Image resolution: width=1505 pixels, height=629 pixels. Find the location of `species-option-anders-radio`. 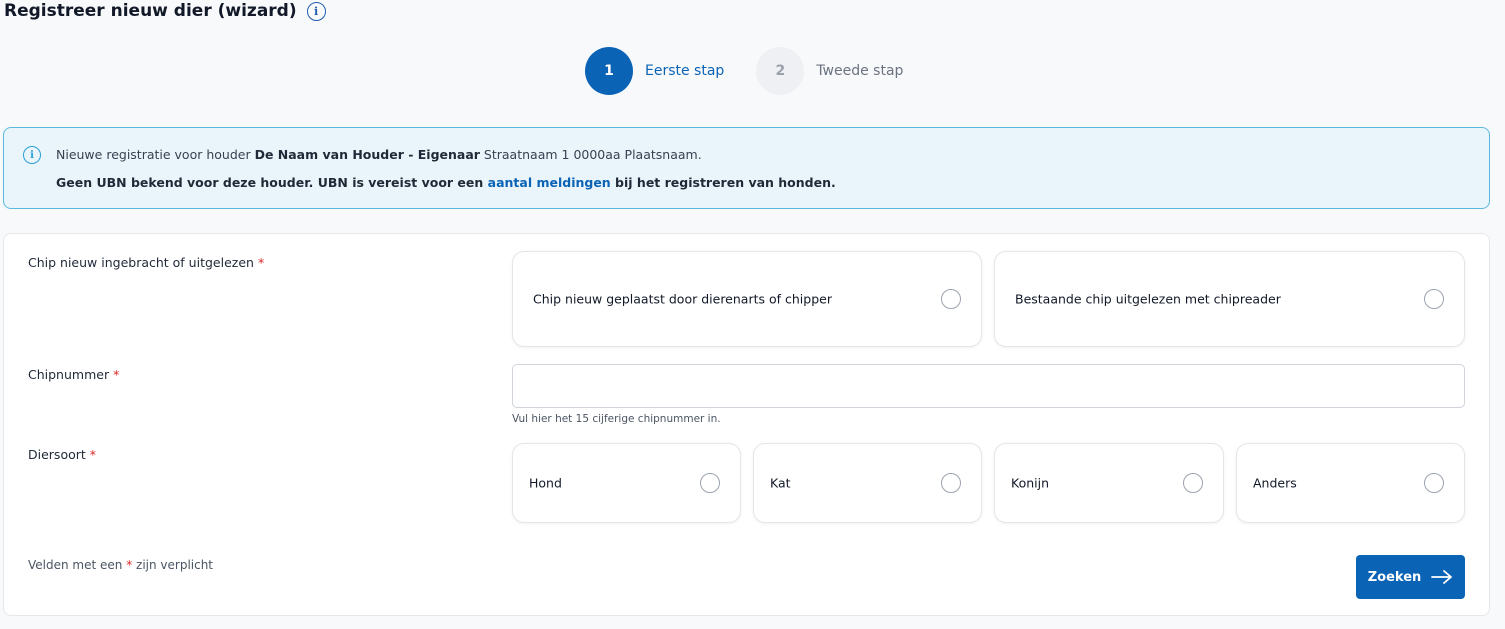

species-option-anders-radio is located at coordinates (1434, 483).